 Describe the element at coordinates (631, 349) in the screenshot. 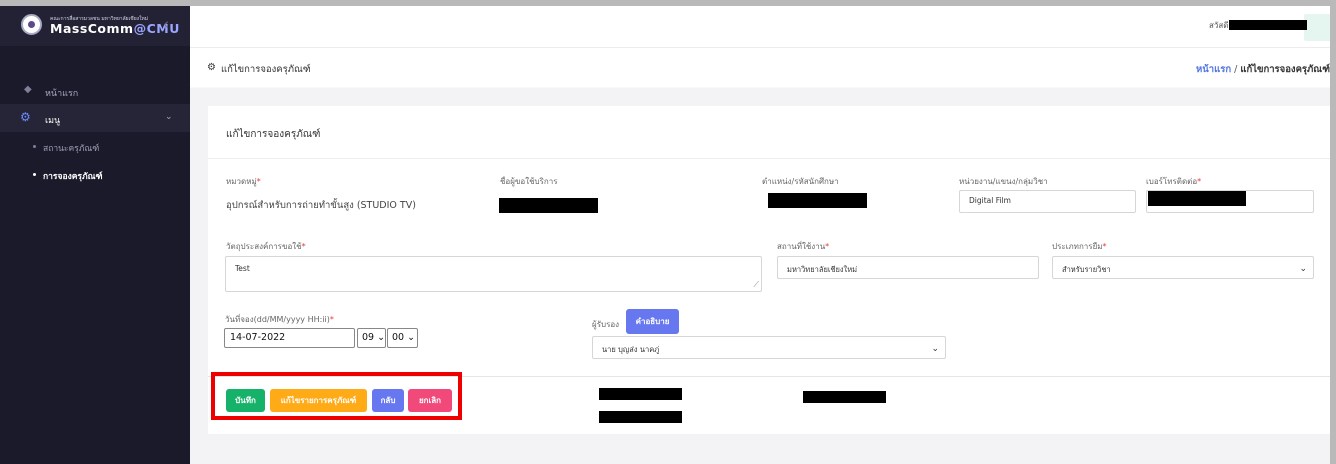

I see `receiver-value: นาย บุญส่ง นาคภู่` at that location.